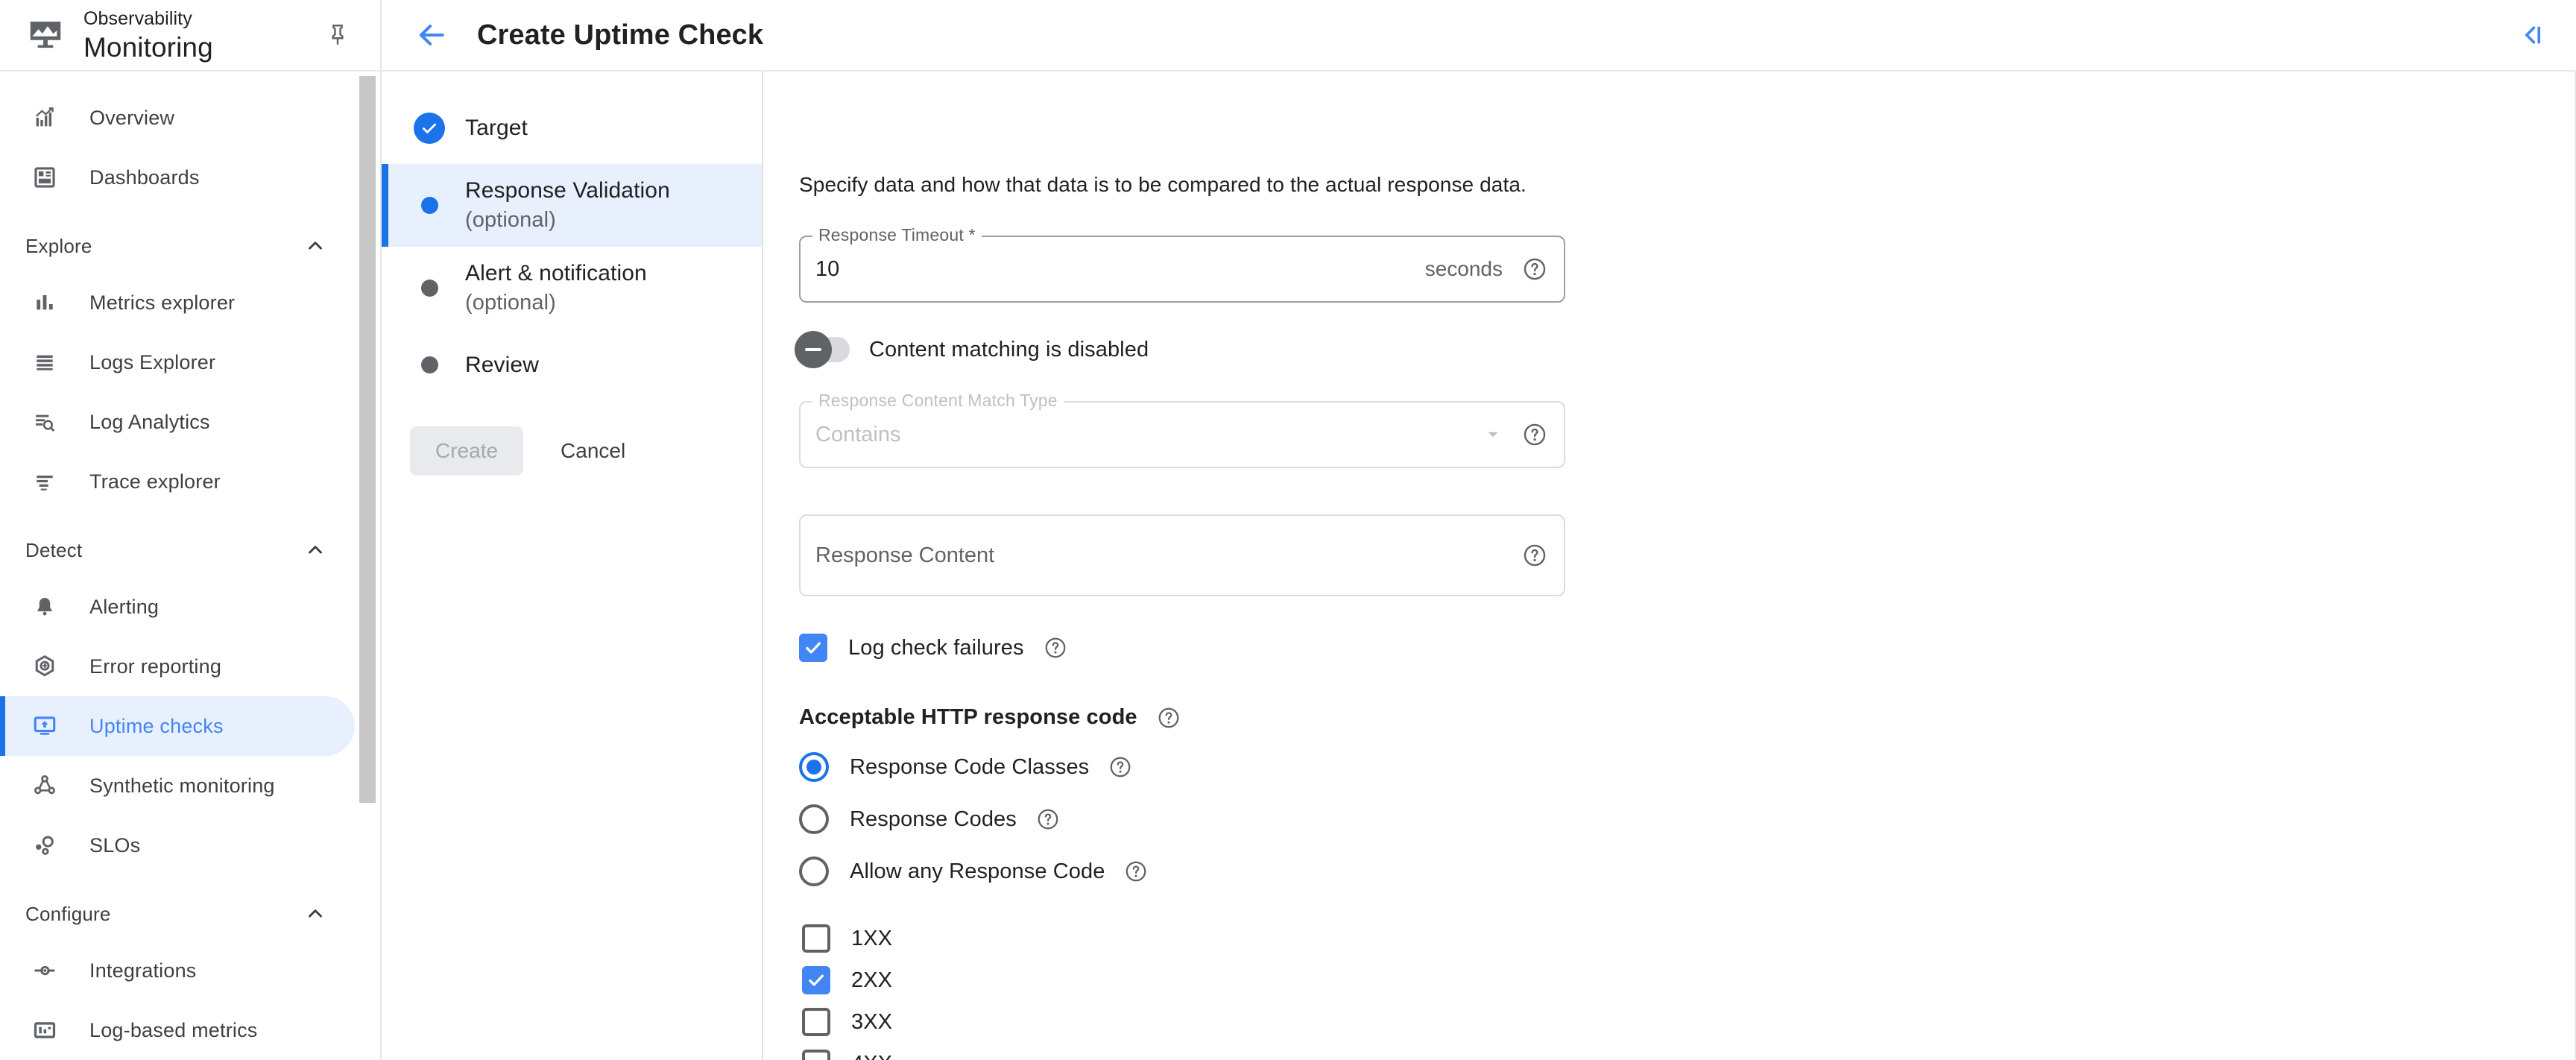  What do you see at coordinates (968, 717) in the screenshot?
I see `section-title: Acceptable HTTP response code` at bounding box center [968, 717].